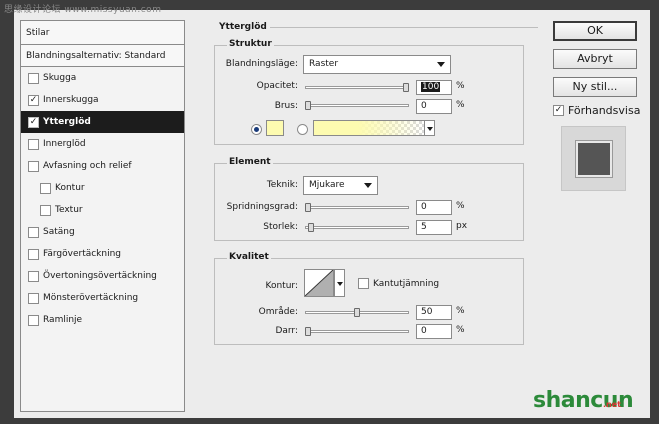 The height and width of the screenshot is (424, 659). I want to click on blend-mode-select: Raster, so click(377, 64).